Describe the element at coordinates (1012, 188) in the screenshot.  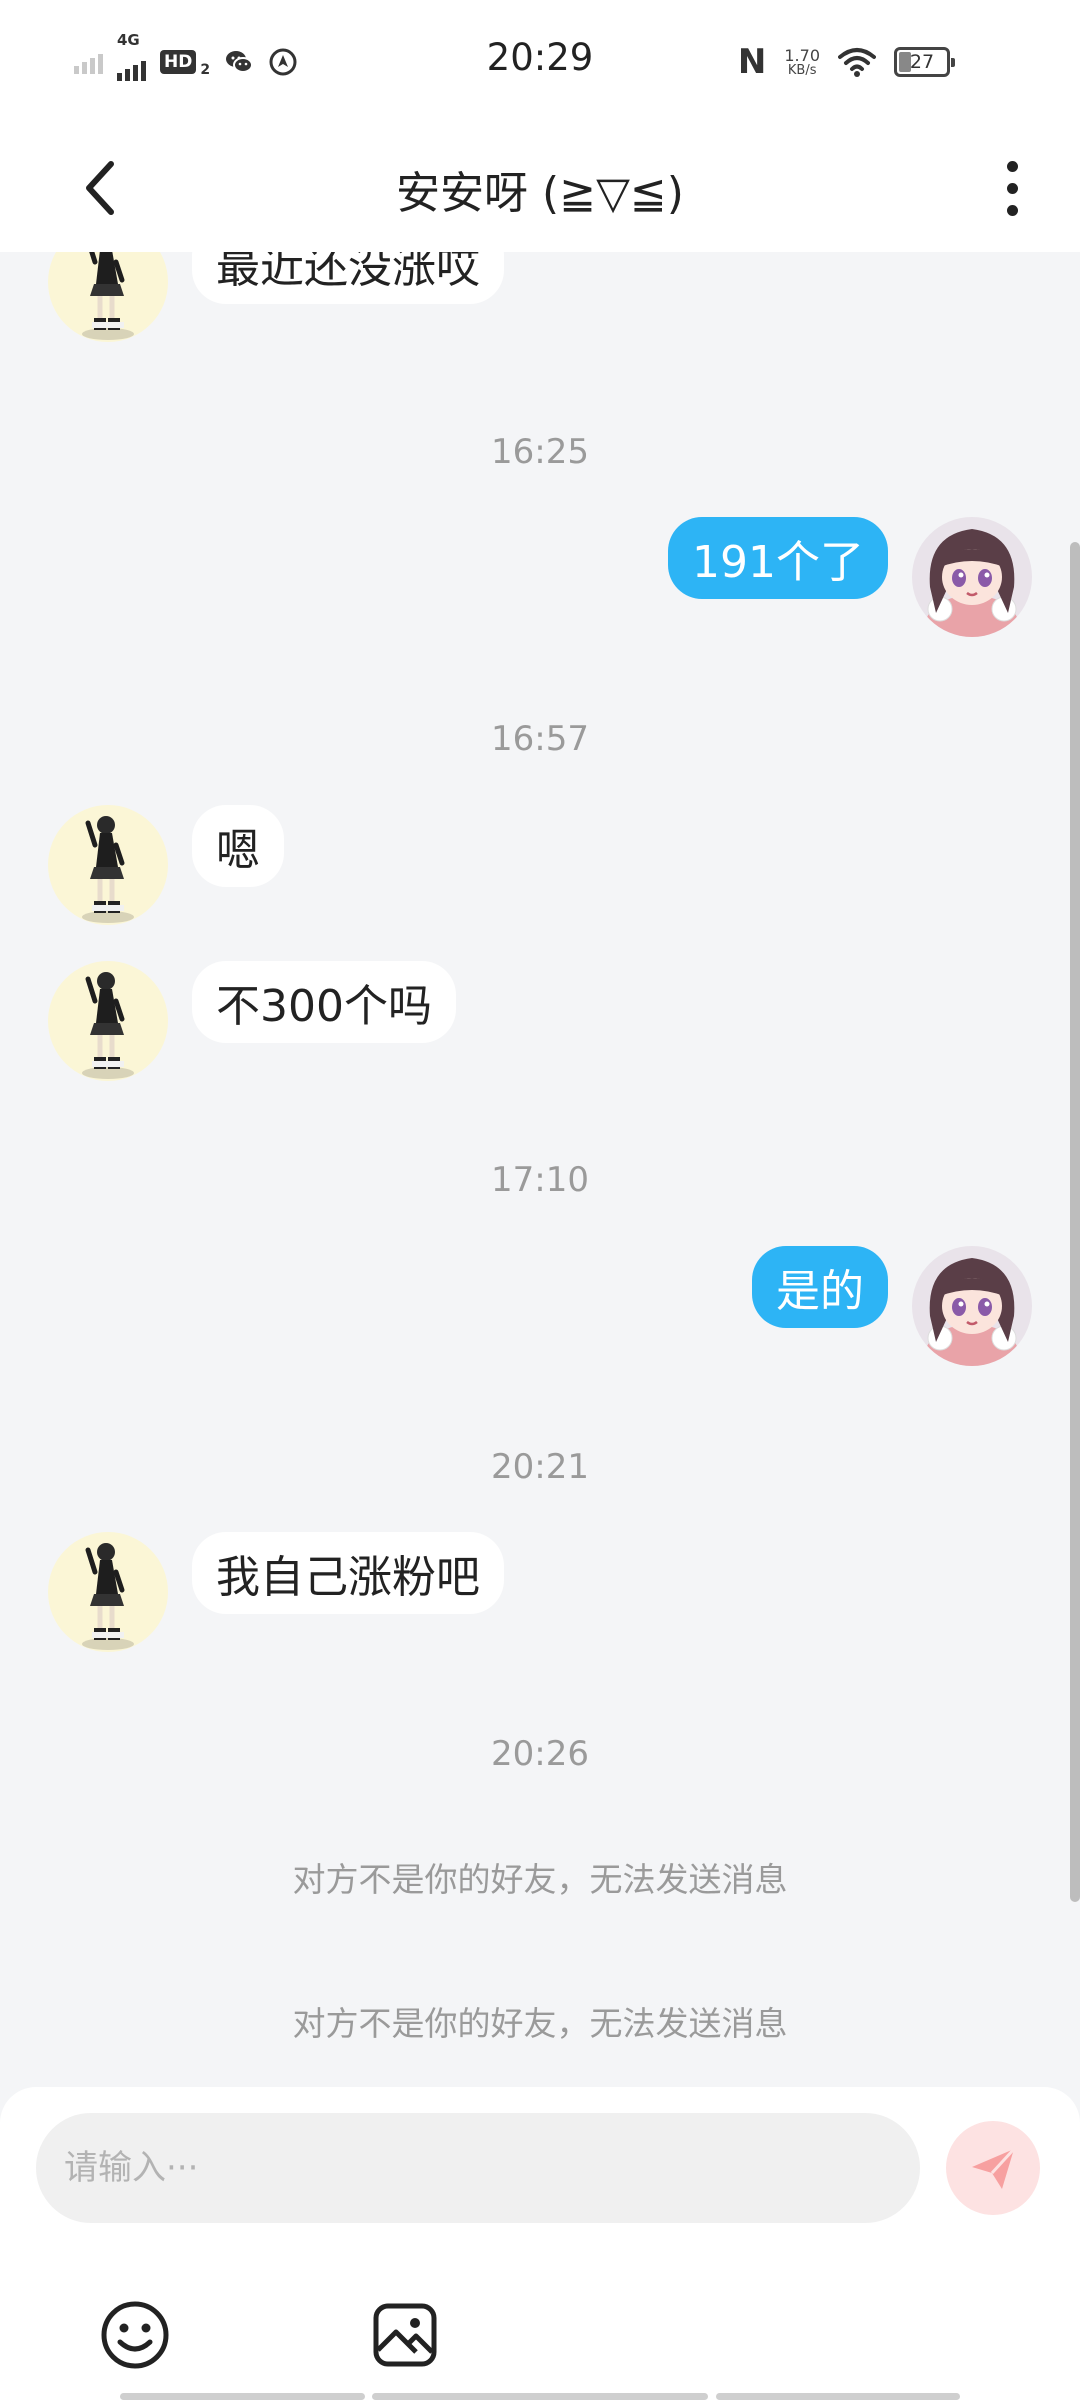
I see `more-options-button` at that location.